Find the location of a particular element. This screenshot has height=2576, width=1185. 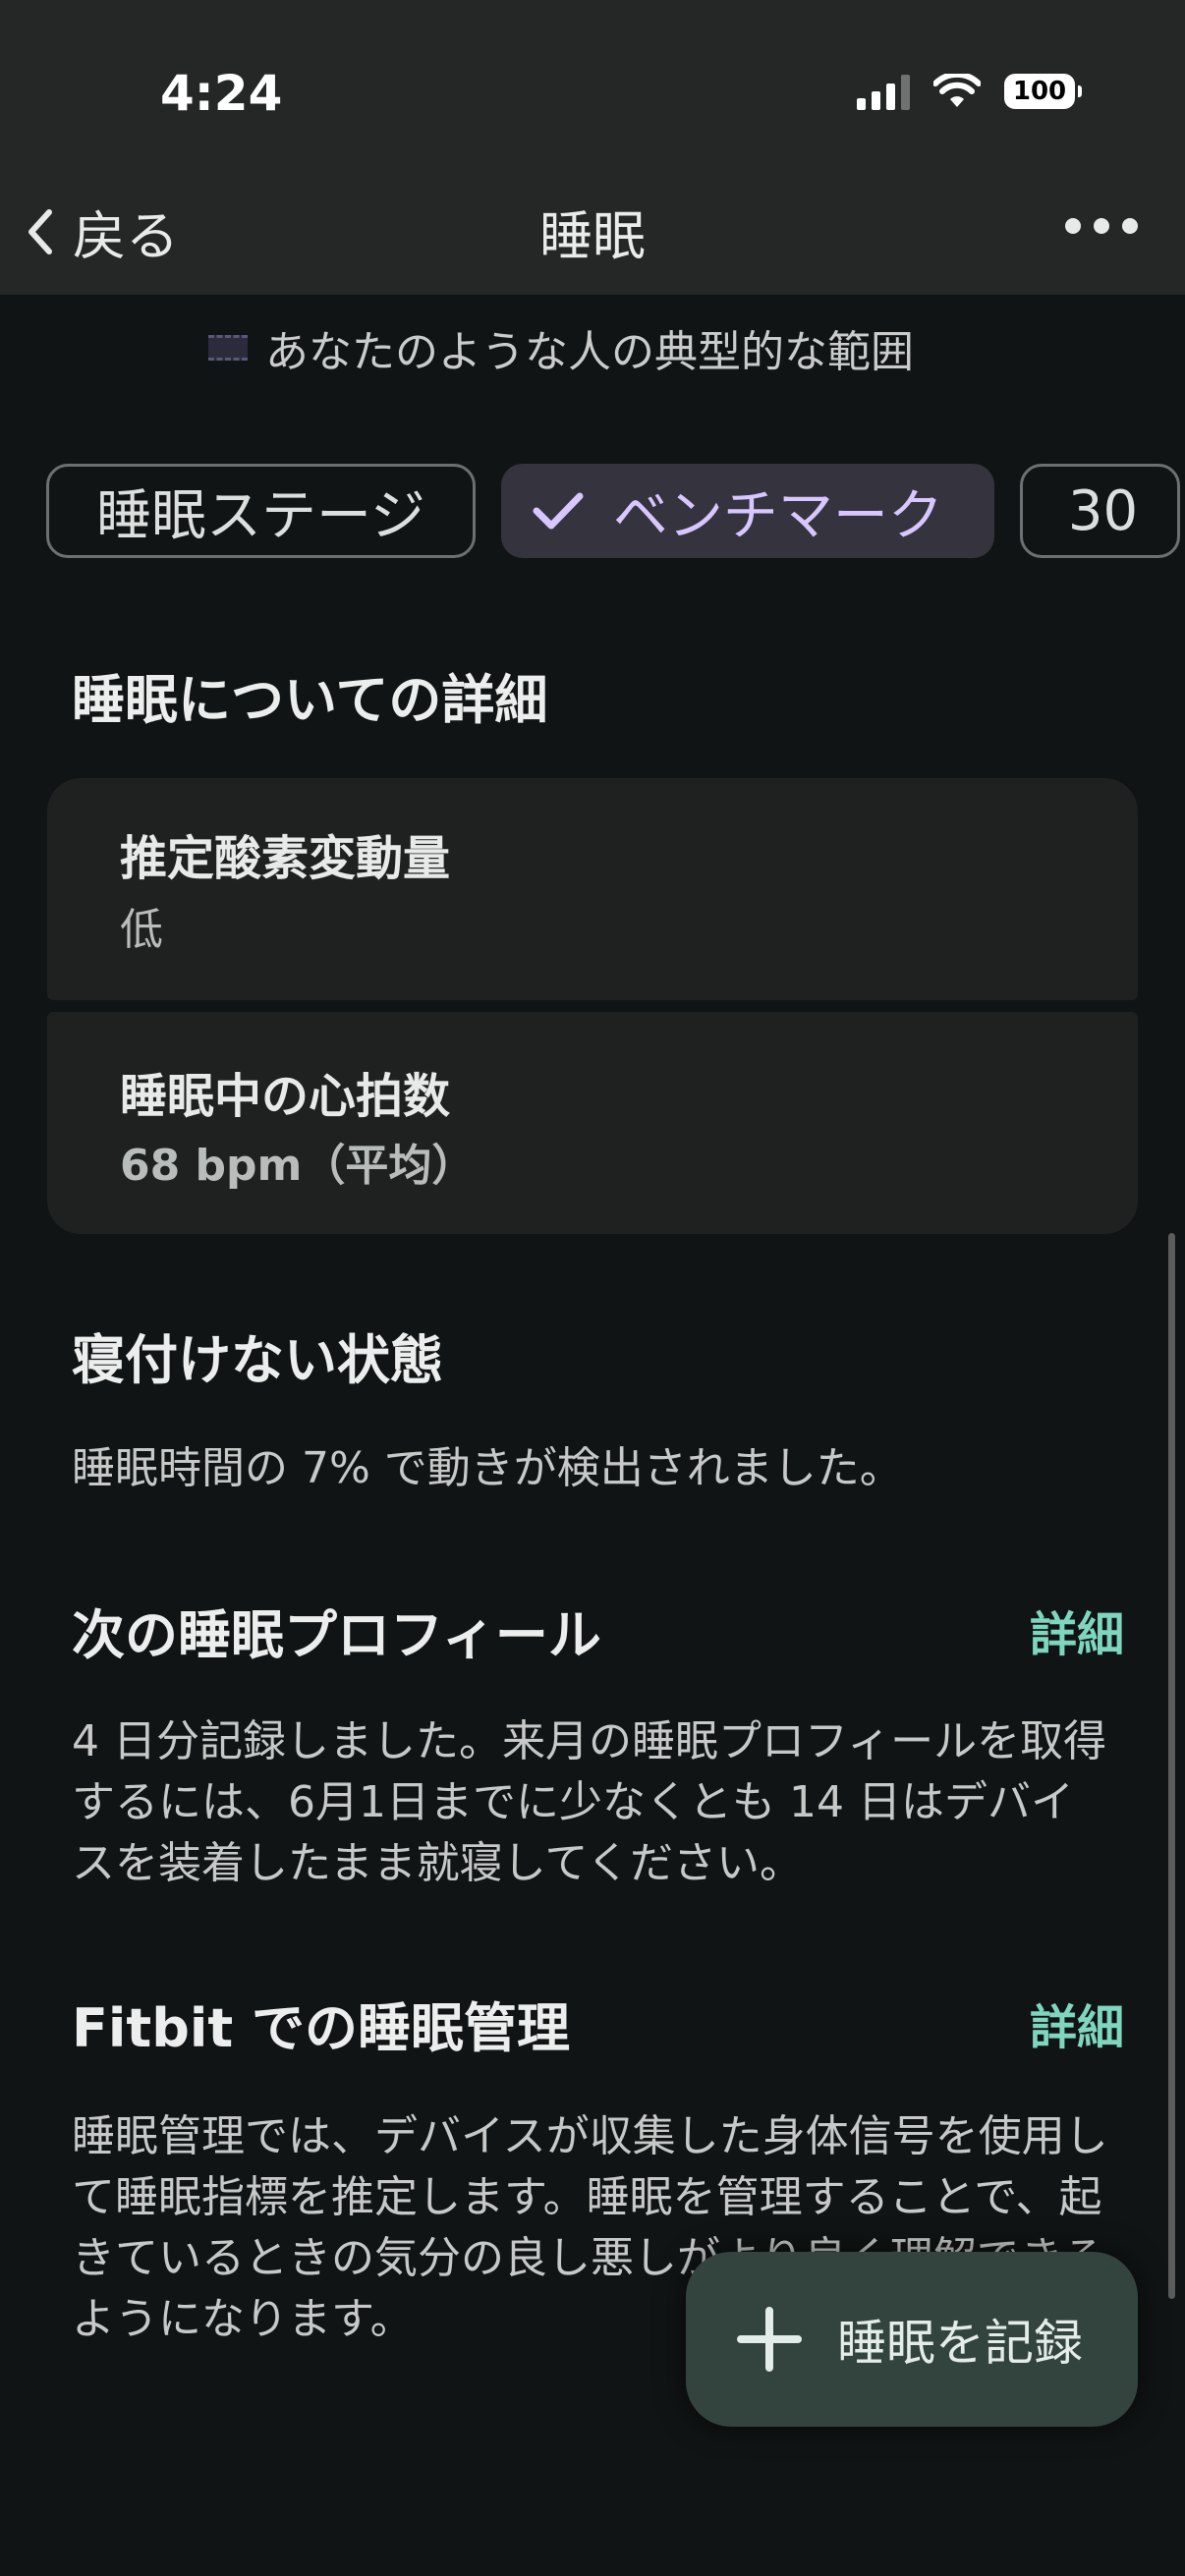

wifi-icon is located at coordinates (957, 90).